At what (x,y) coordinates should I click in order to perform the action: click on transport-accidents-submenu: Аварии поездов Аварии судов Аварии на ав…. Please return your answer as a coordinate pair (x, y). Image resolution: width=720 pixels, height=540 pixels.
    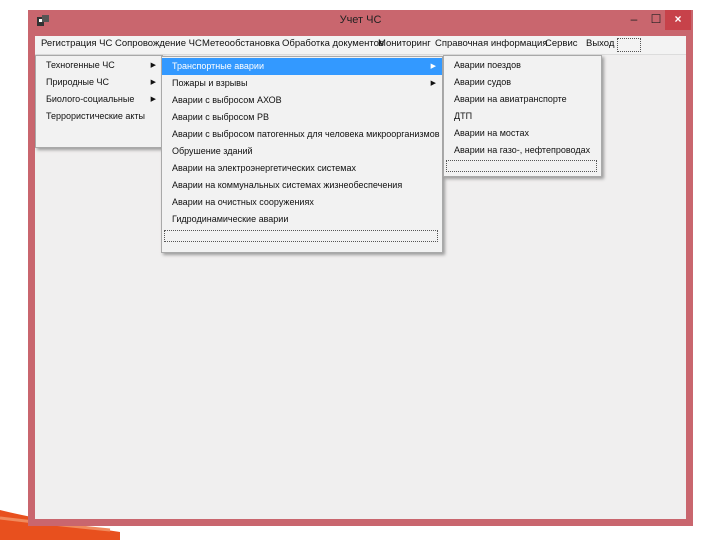
    Looking at the image, I should click on (522, 116).